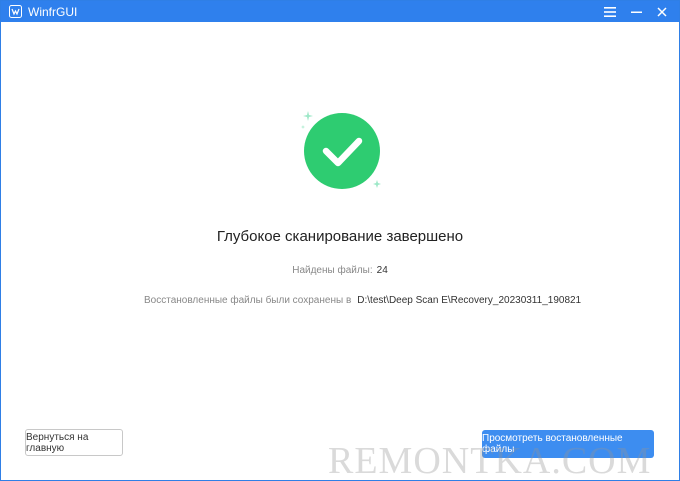 The height and width of the screenshot is (481, 680). I want to click on found-files-row: Найдены файлы: 24, so click(340, 270).